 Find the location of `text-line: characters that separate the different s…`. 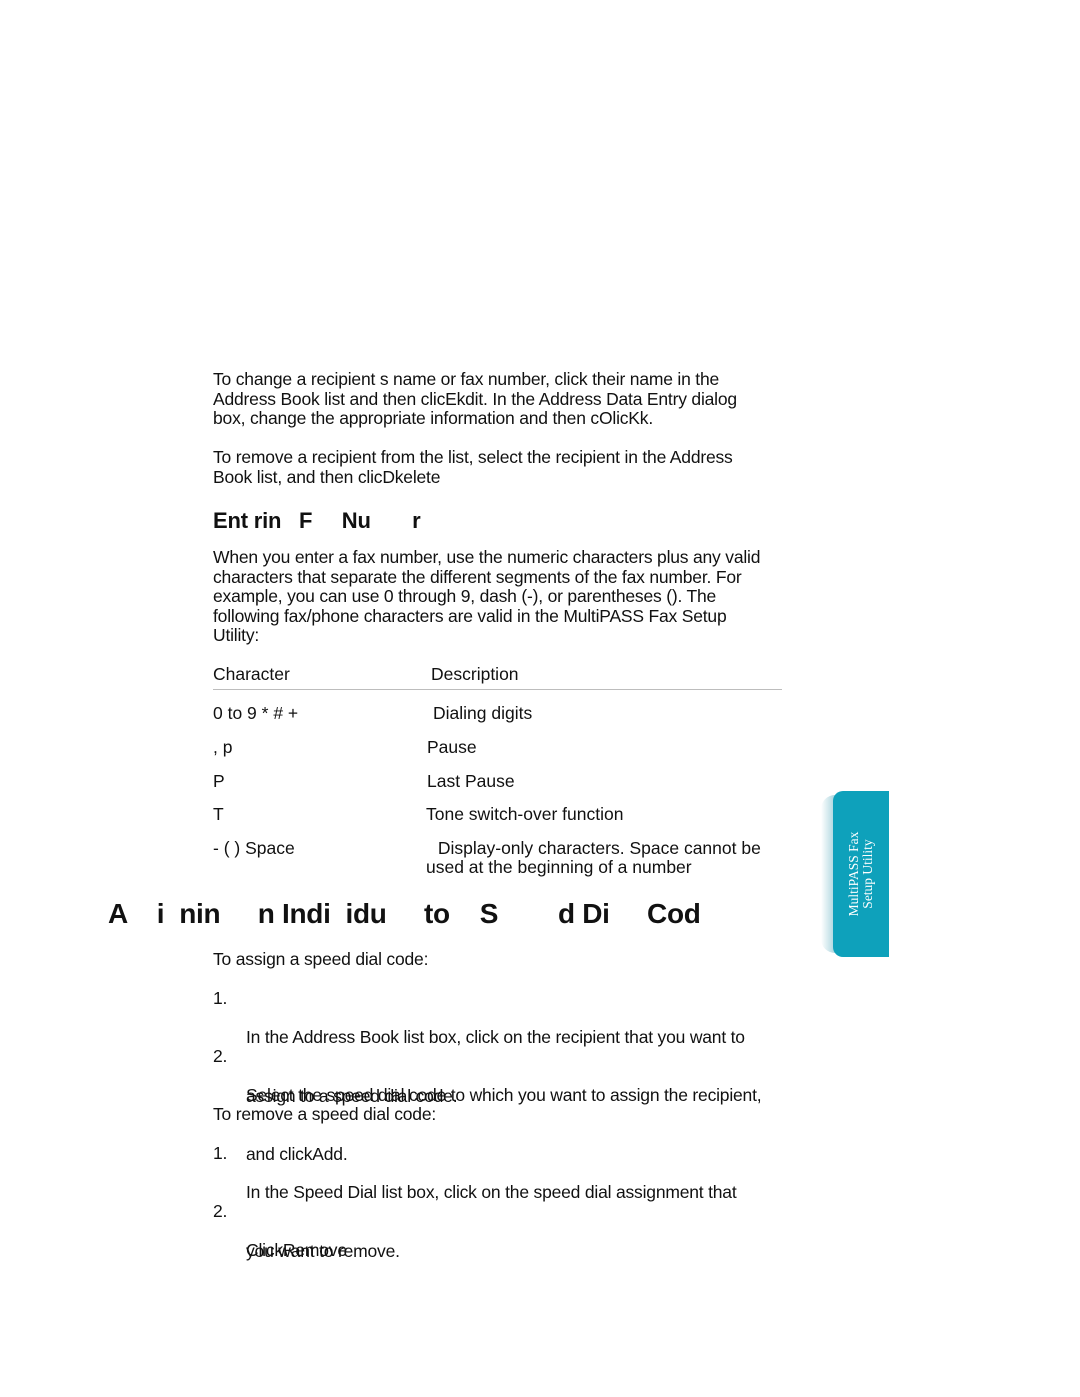

text-line: characters that separate the different s… is located at coordinates (477, 576).